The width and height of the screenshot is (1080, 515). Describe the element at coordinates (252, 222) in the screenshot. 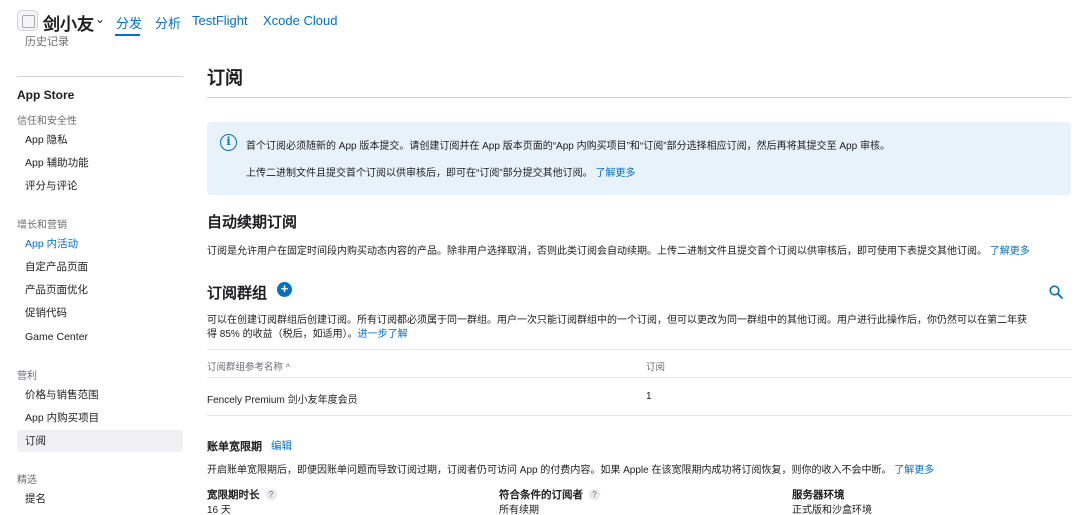

I see `auto-renewable-title: 自动续期订阅` at that location.